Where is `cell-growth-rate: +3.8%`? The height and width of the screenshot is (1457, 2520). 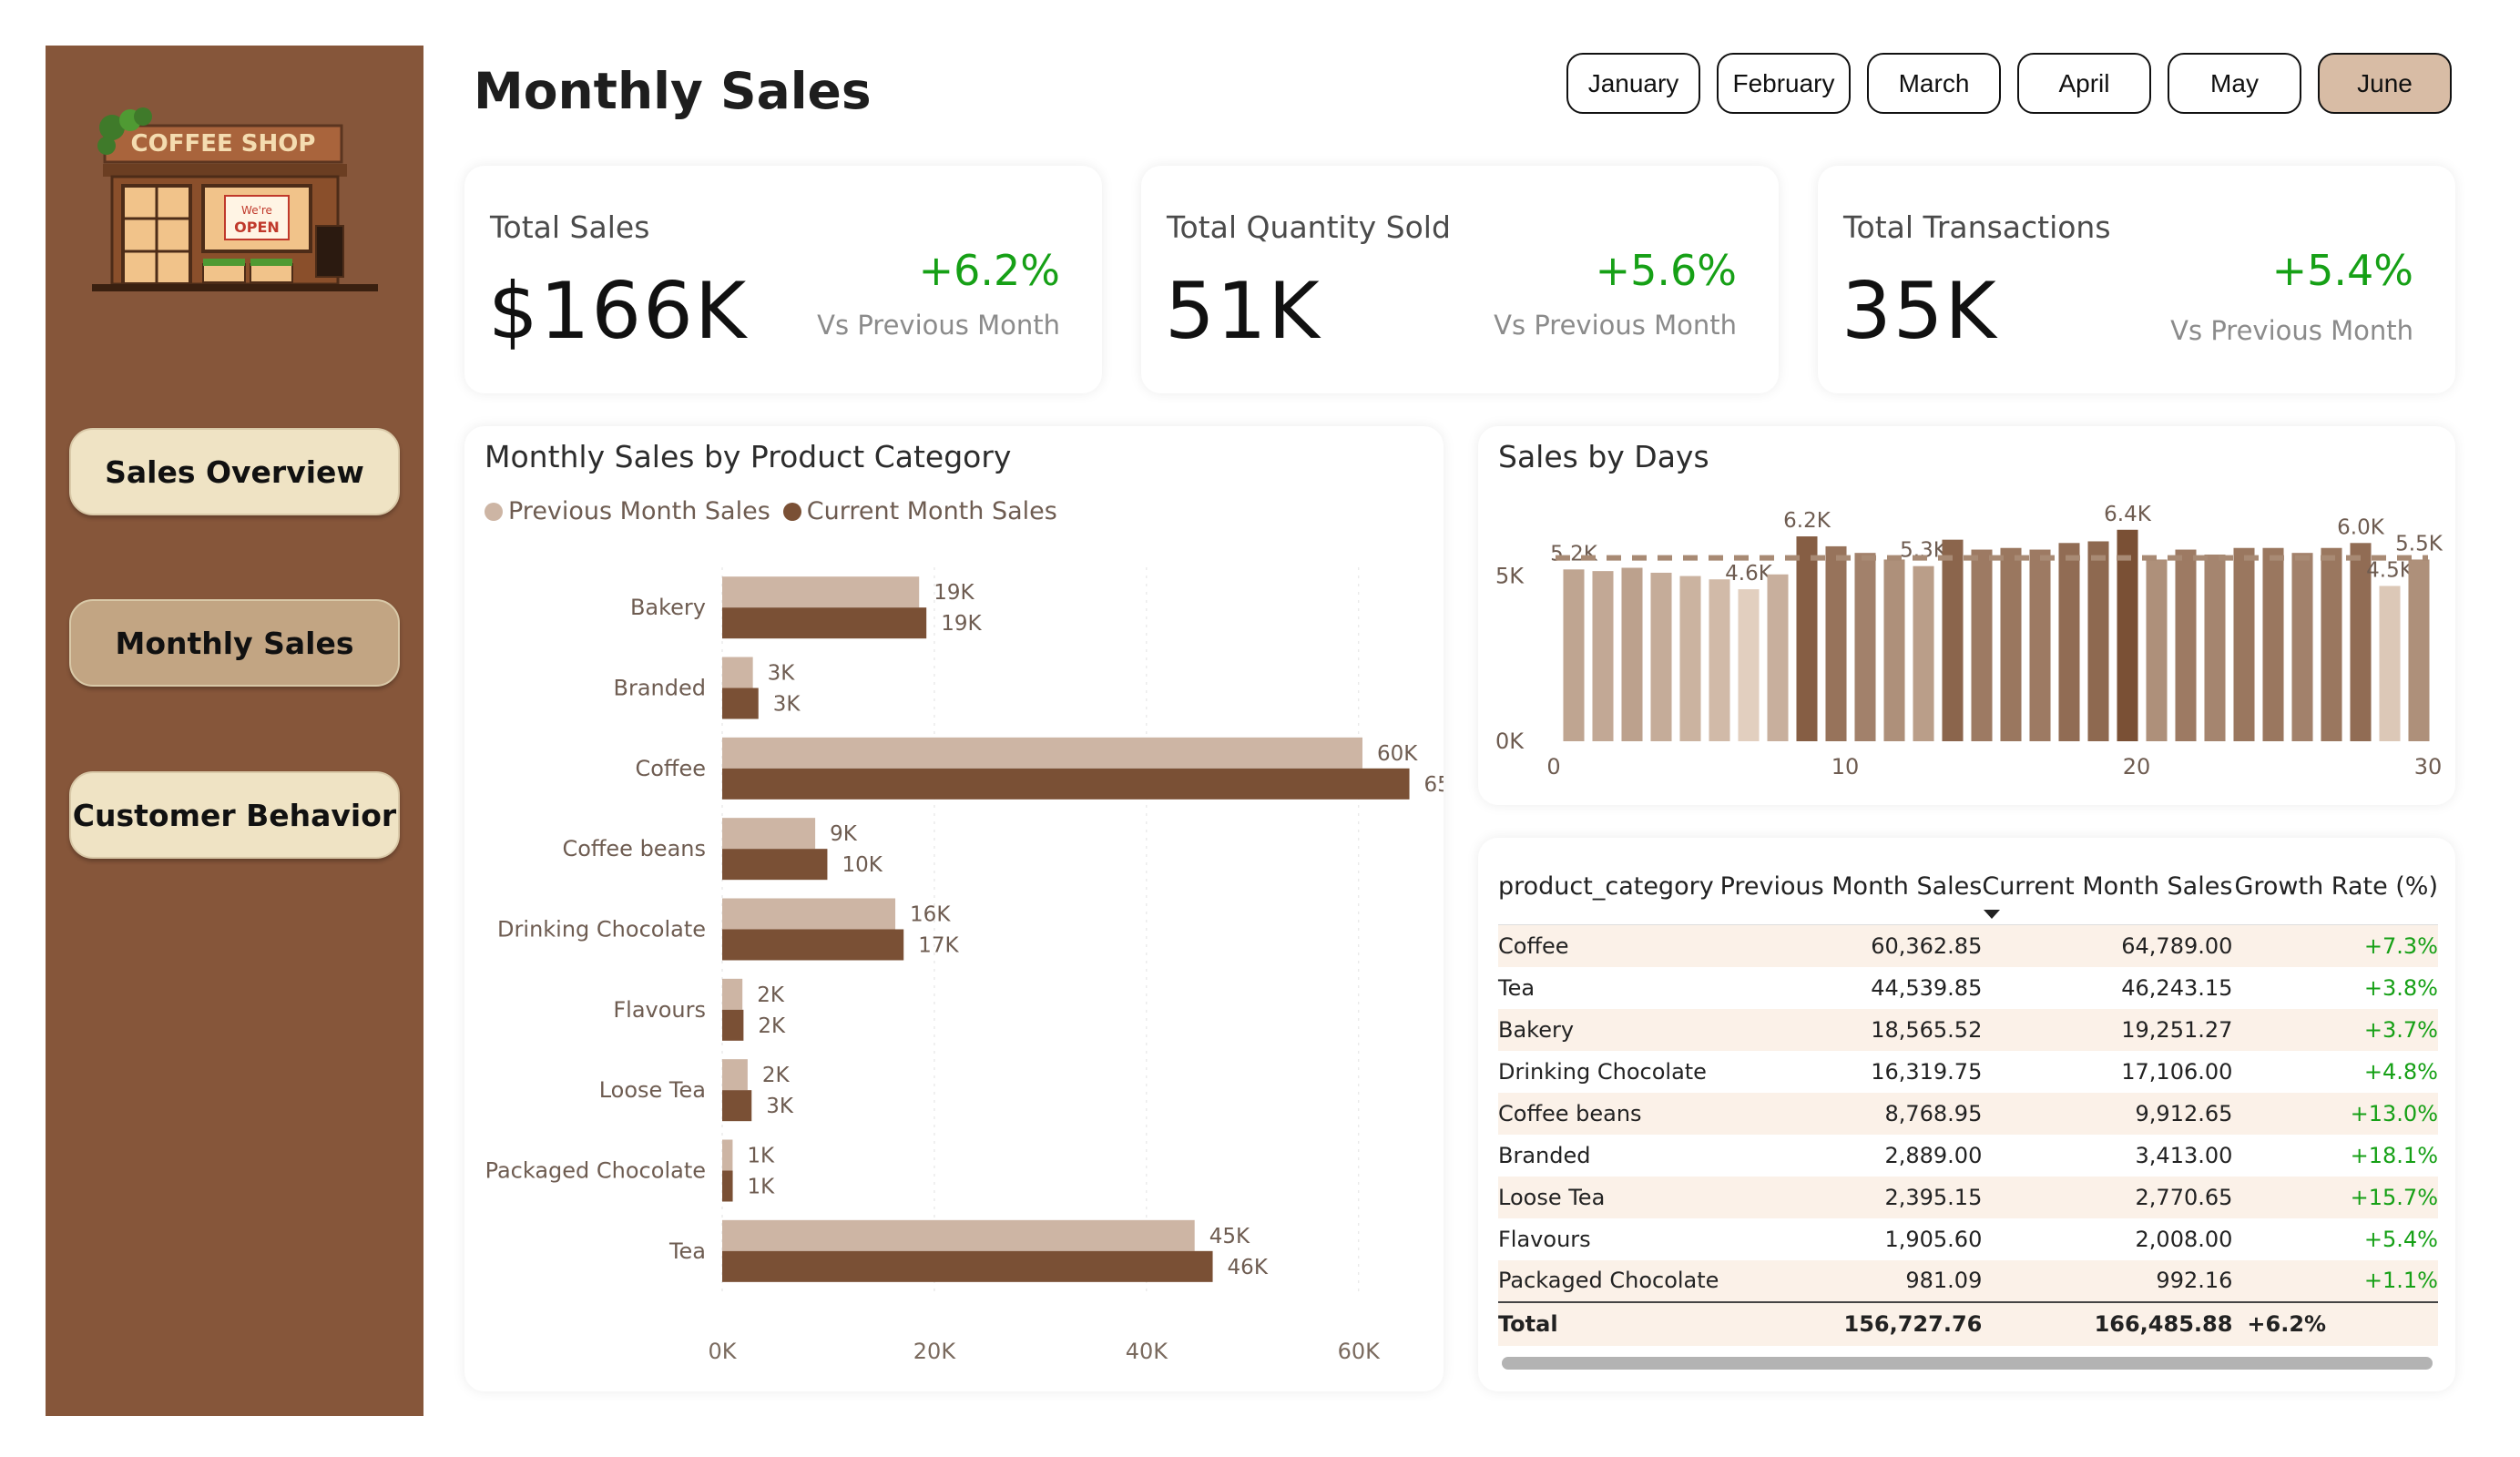
cell-growth-rate: +3.8% is located at coordinates (2400, 988).